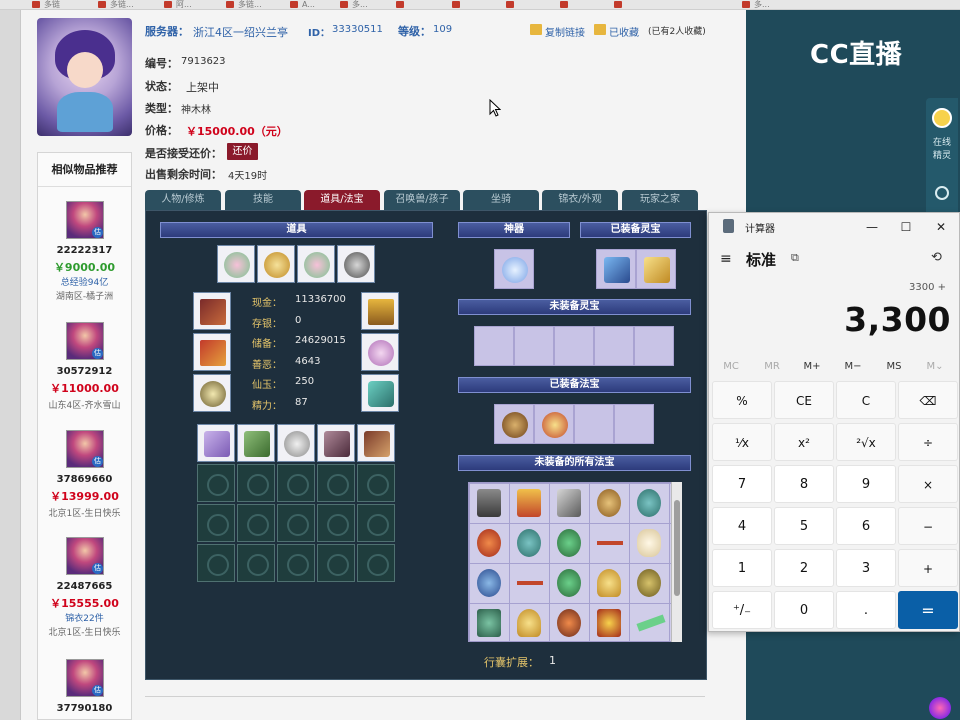 The height and width of the screenshot is (720, 960). I want to click on backspace-key: ⌫, so click(928, 400).